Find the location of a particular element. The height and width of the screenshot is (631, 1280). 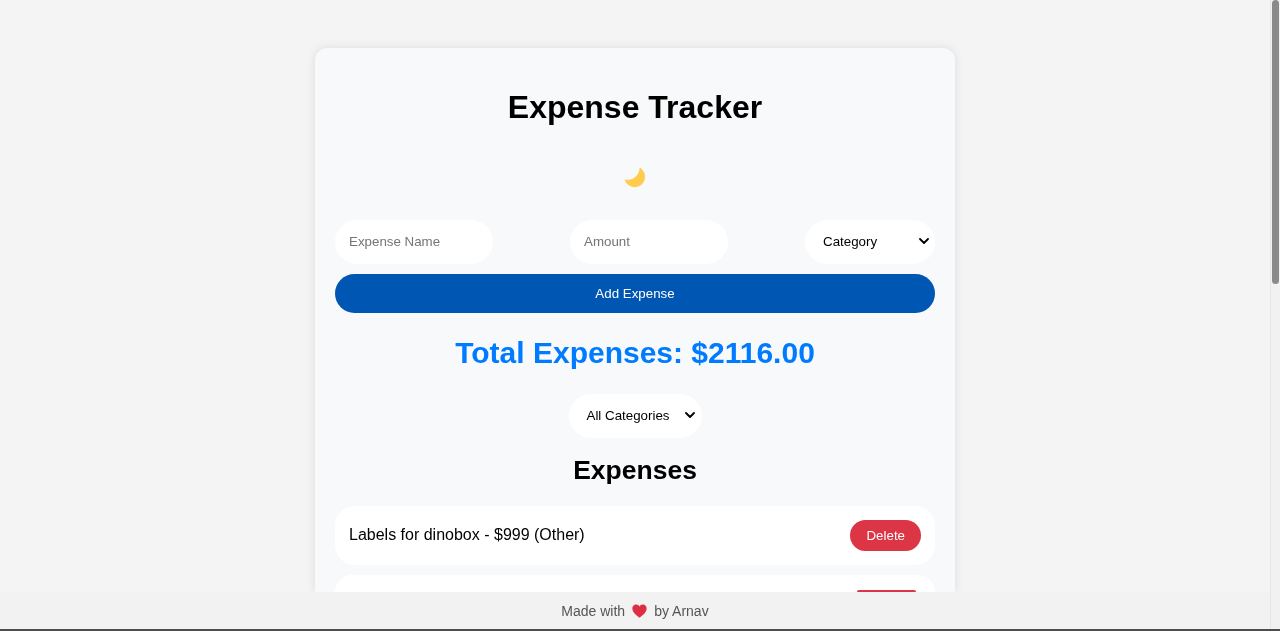

category-filter-select: All Categories is located at coordinates (635, 415).